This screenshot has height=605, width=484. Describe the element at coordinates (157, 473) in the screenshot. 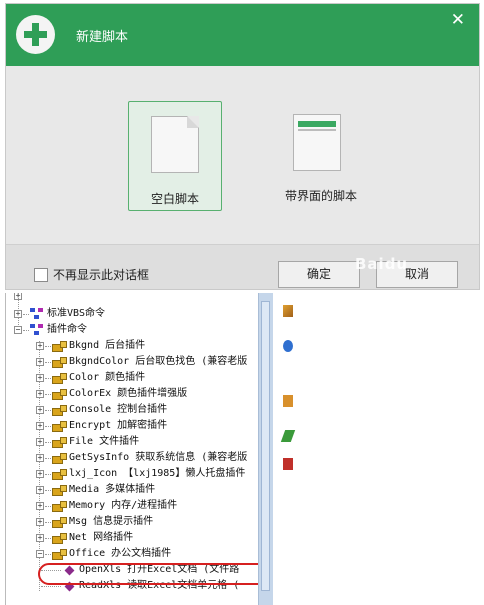

I see `tree-row-label: lxj_Icon 【lxj1985】懒人托盘插件` at that location.